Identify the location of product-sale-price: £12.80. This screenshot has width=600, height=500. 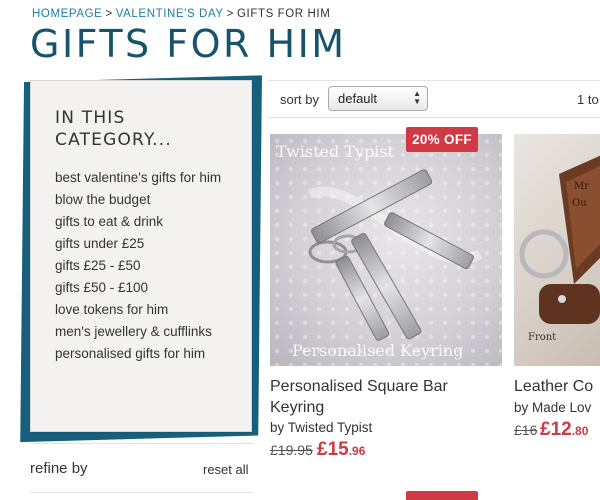
(564, 430).